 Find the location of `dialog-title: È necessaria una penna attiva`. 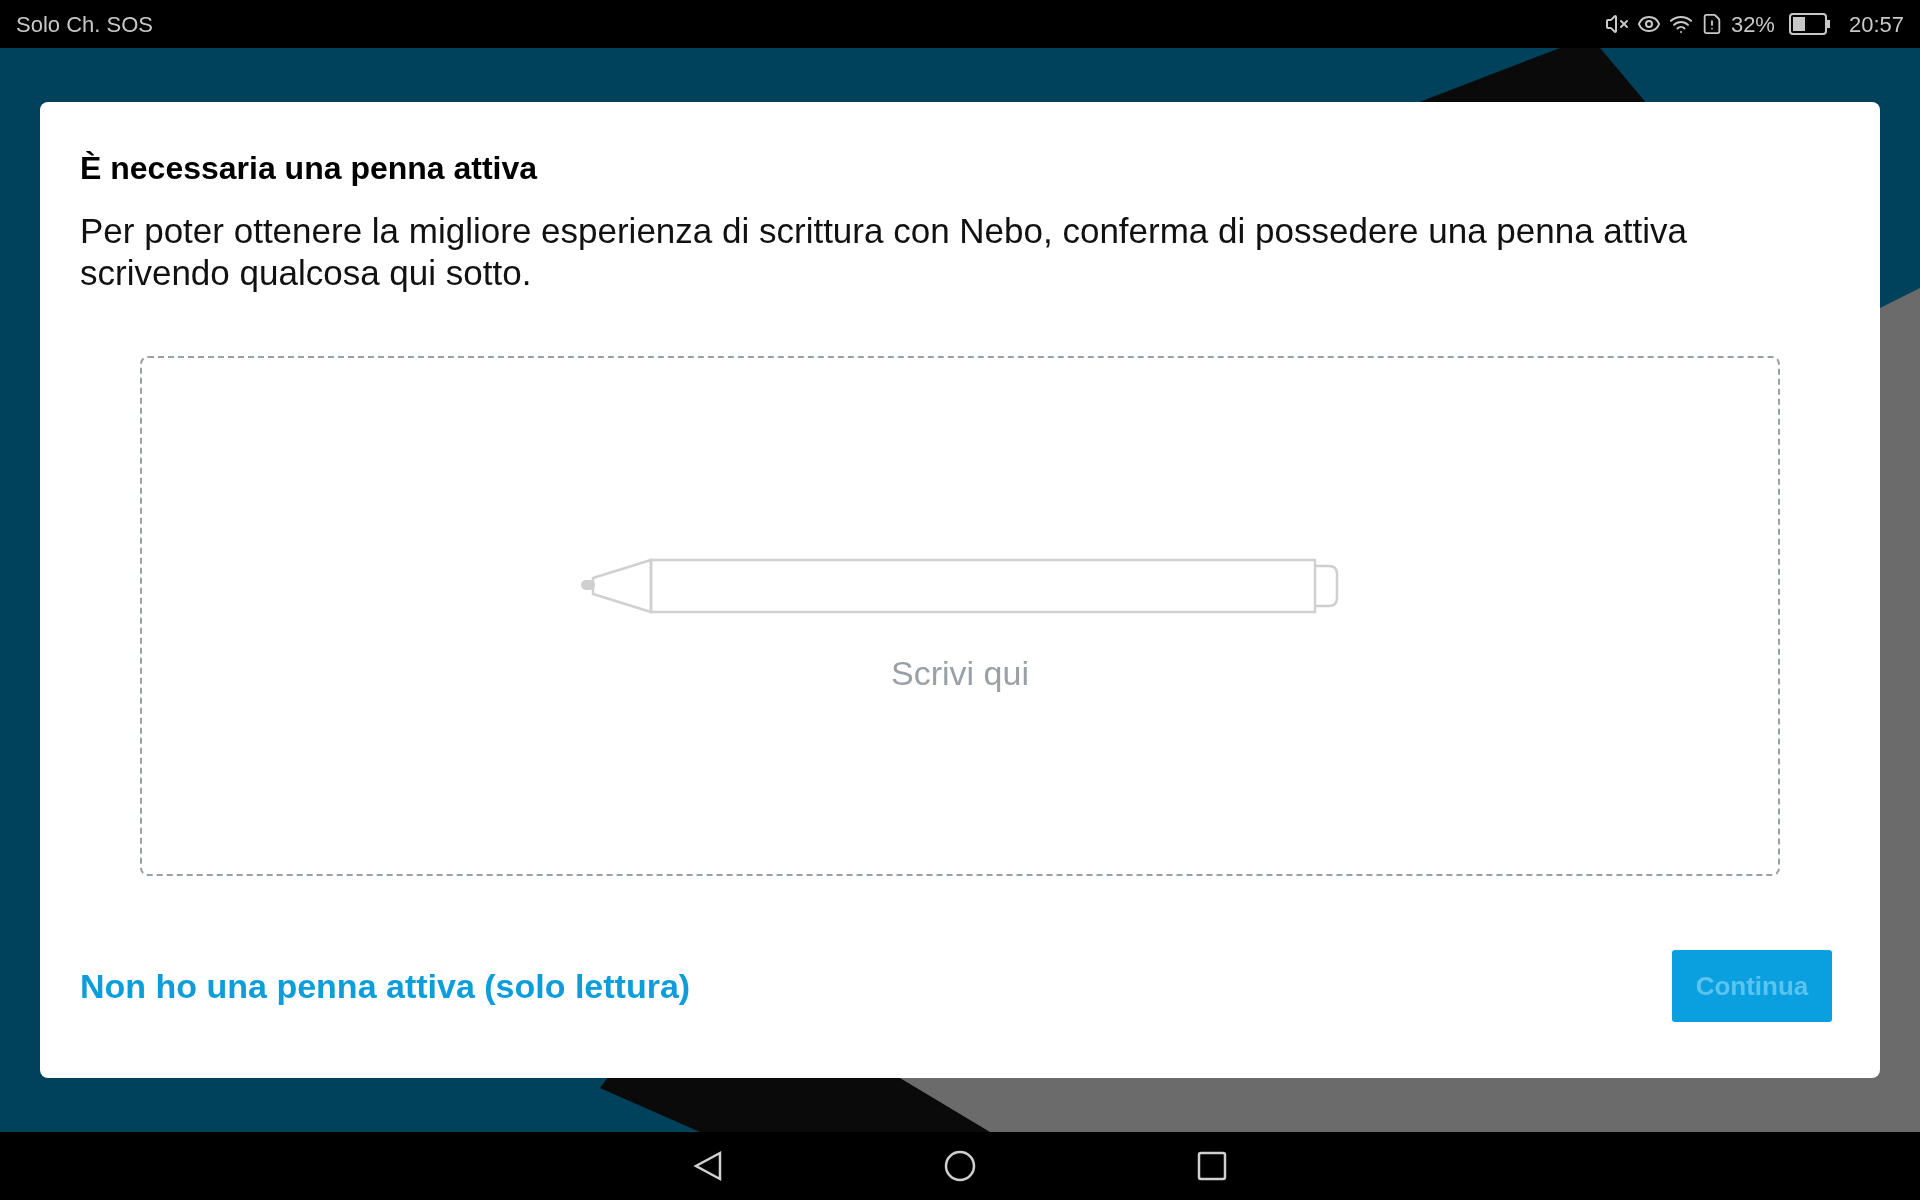

dialog-title: È necessaria una penna attiva is located at coordinates (309, 168).